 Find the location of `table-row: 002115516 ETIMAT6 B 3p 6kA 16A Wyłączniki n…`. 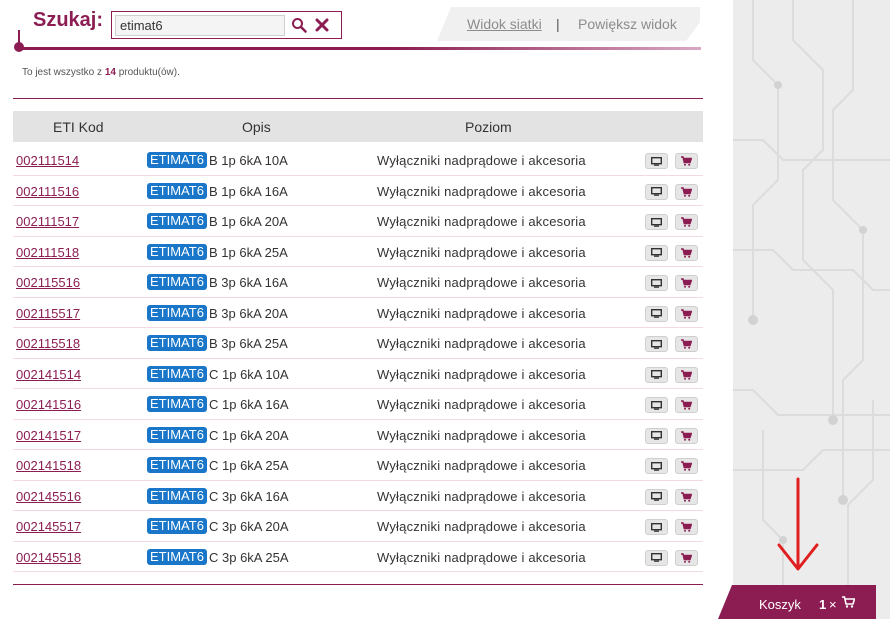

table-row: 002115516 ETIMAT6 B 3p 6kA 16A Wyłączniki n… is located at coordinates (358, 282).